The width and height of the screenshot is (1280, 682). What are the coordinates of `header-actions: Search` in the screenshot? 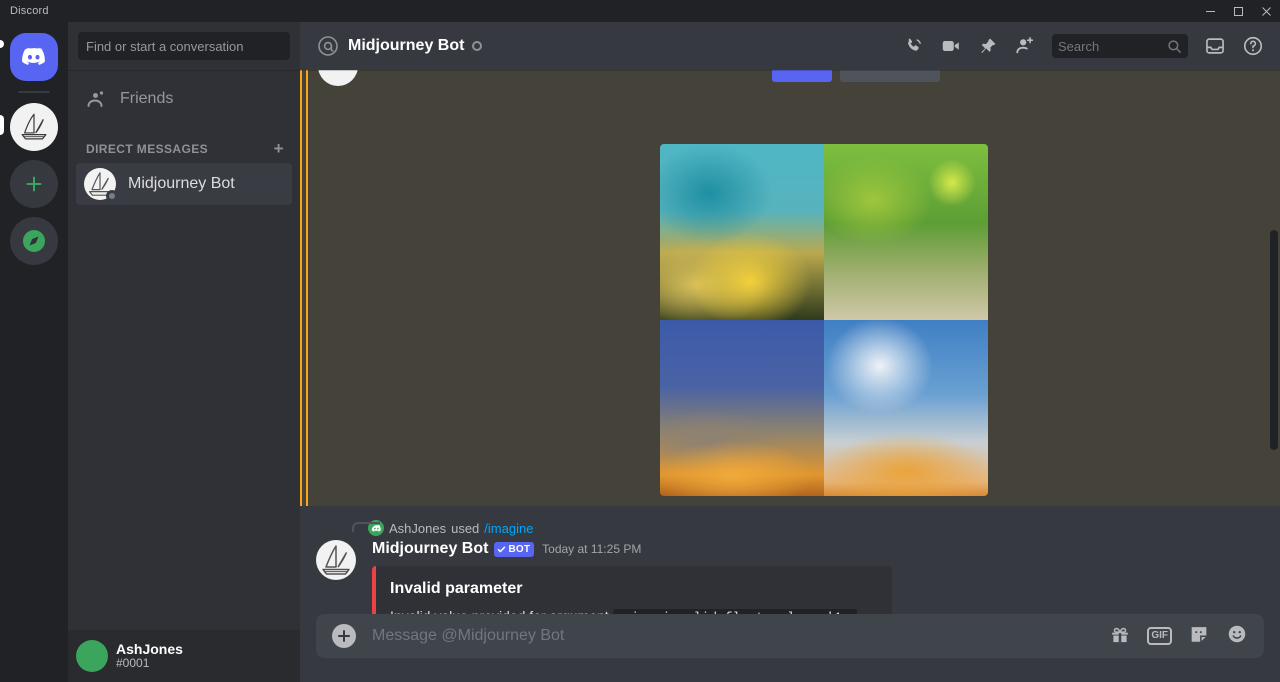 It's located at (1087, 46).